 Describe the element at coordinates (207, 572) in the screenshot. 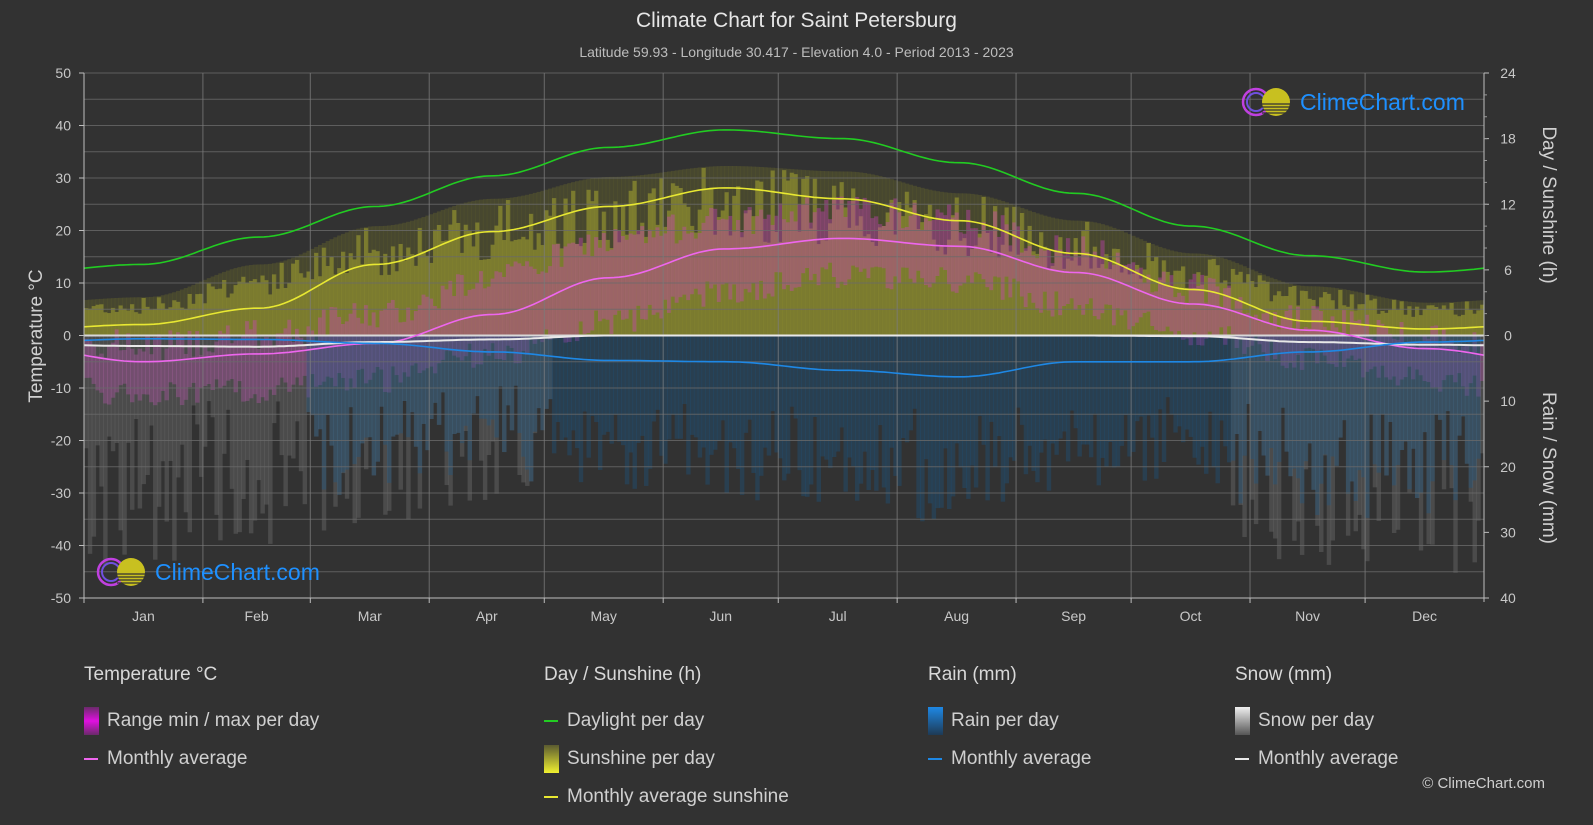

I see `logo-bottom-left: ClimeChart.com` at that location.